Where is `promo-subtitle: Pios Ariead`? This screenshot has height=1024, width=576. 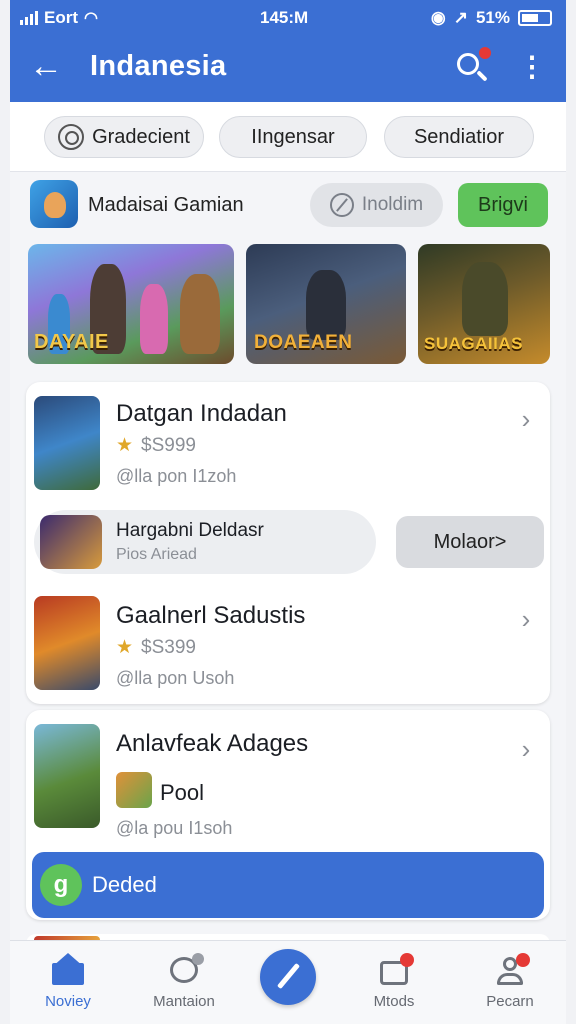 promo-subtitle: Pios Ariead is located at coordinates (156, 554).